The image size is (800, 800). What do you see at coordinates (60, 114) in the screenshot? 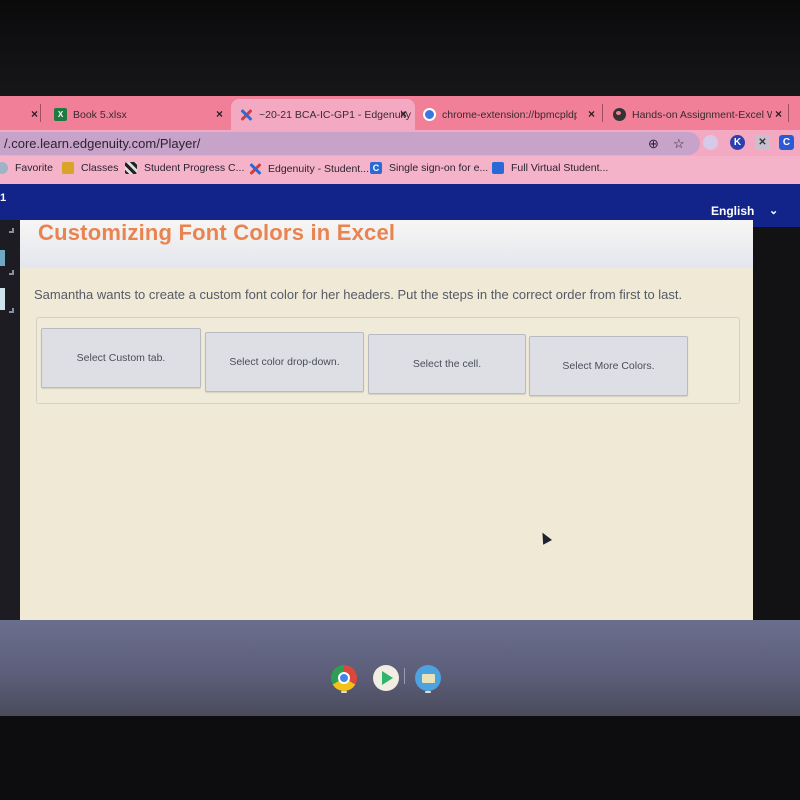
I see `excel-icon: X` at bounding box center [60, 114].